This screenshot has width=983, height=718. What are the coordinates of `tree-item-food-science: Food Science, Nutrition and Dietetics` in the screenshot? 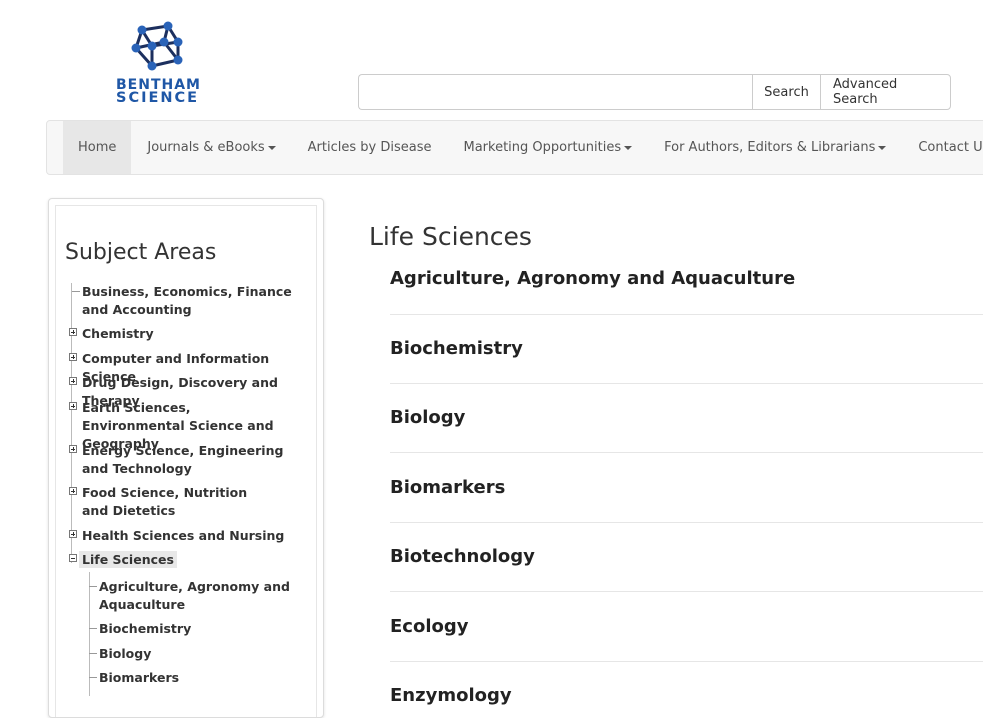 It's located at (168, 502).